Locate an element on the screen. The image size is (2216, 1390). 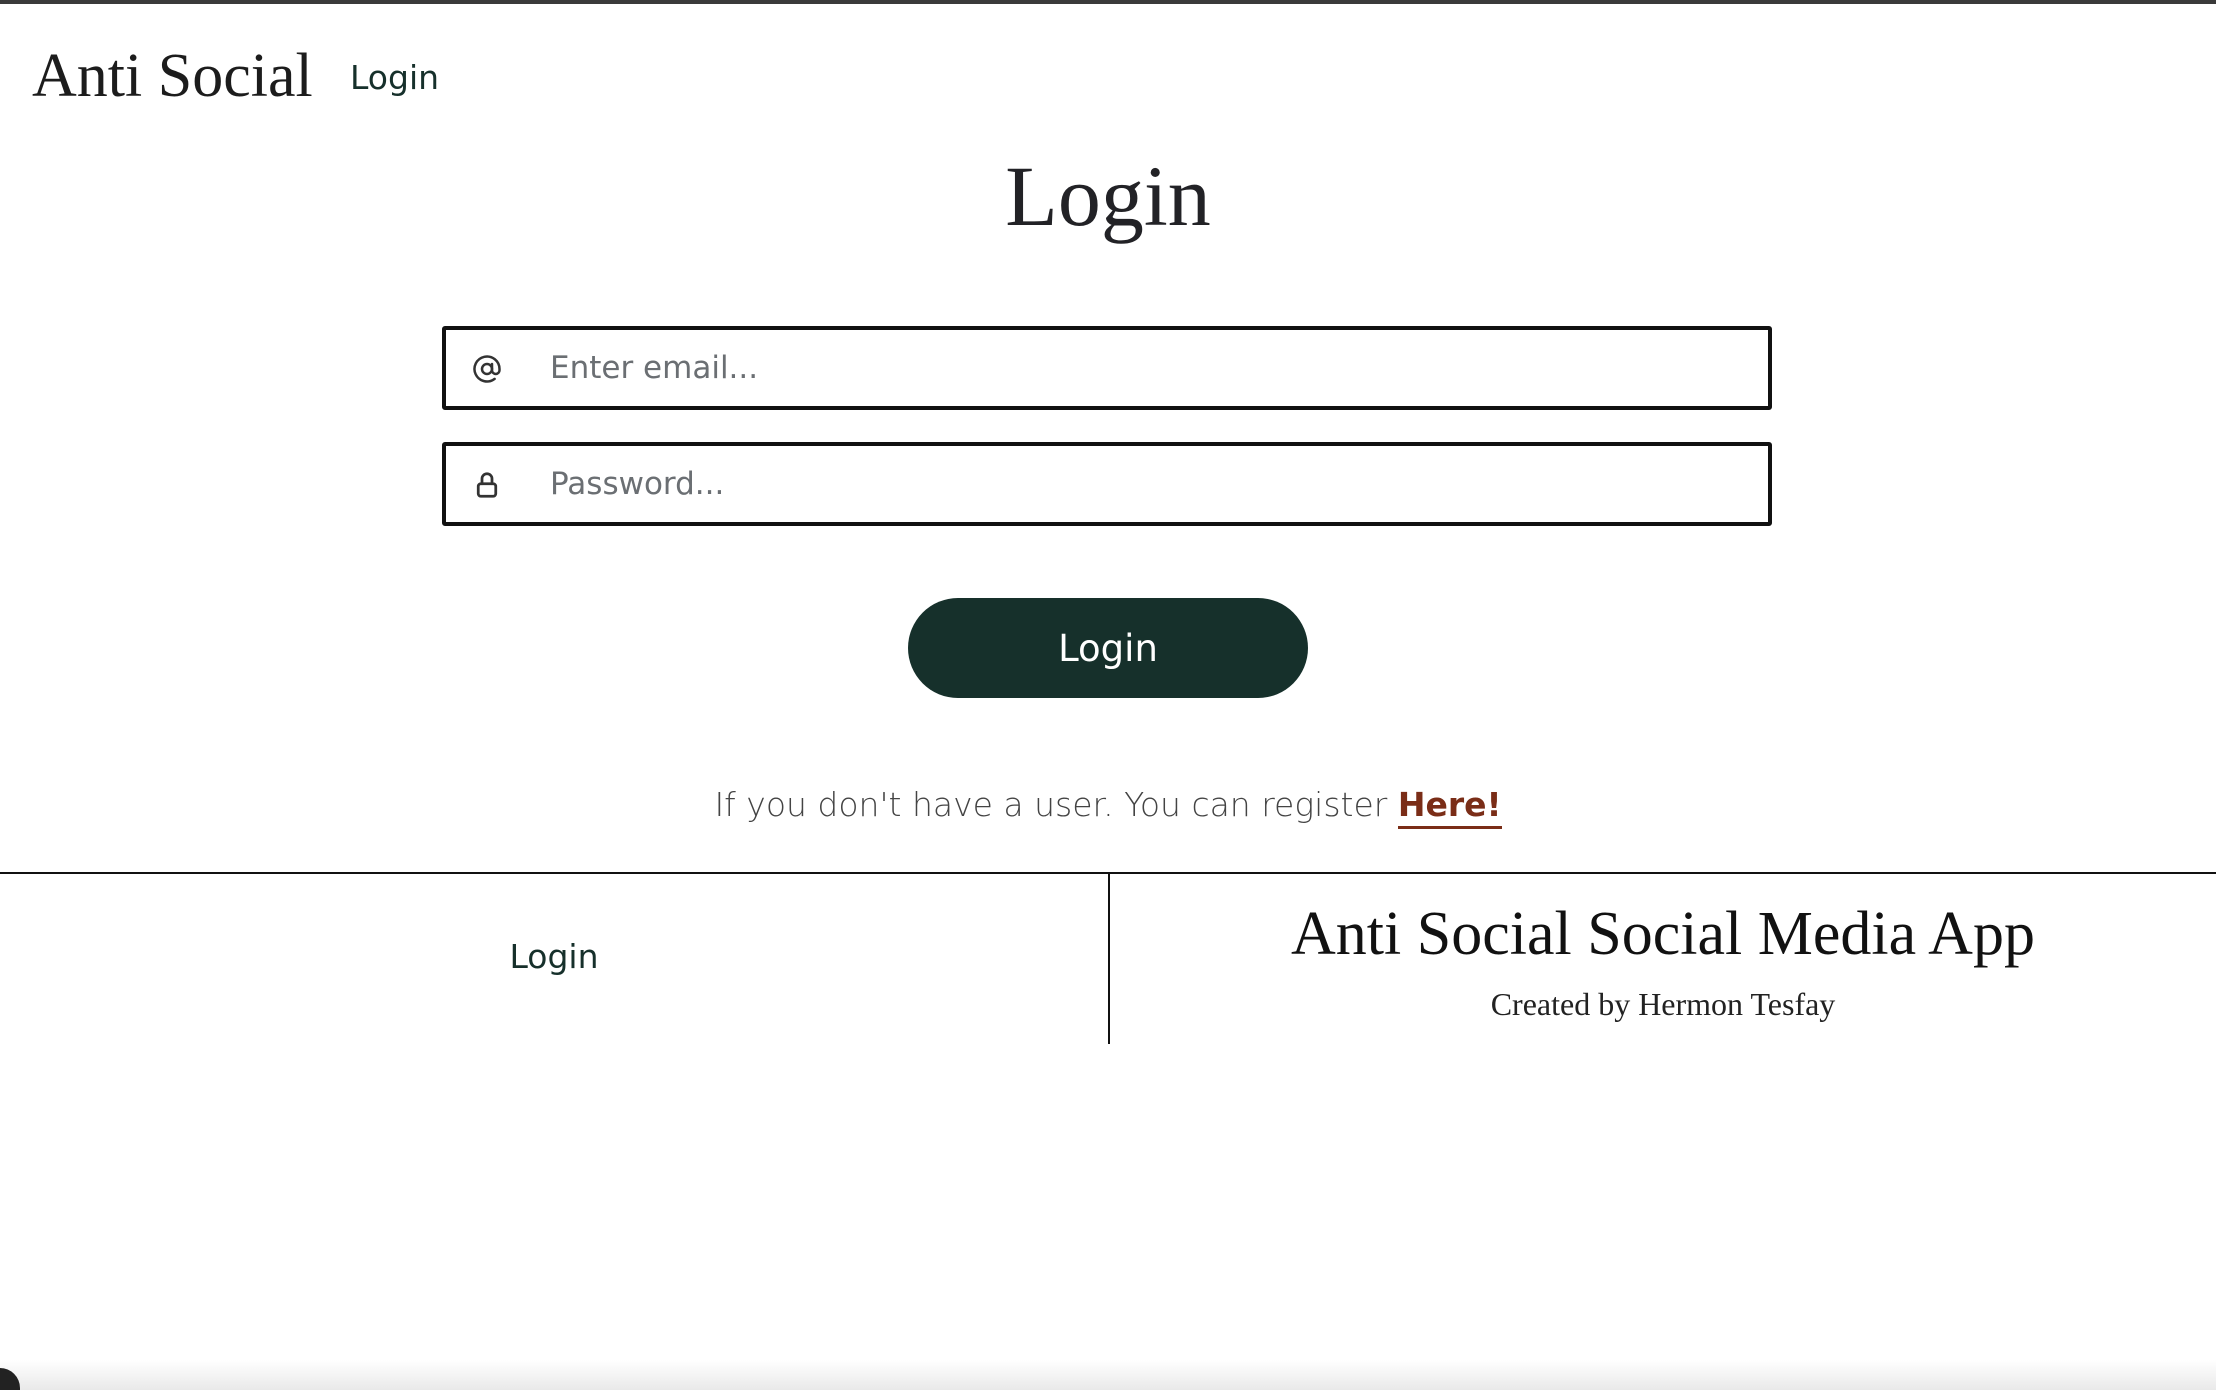
page-title: Login is located at coordinates (1108, 196).